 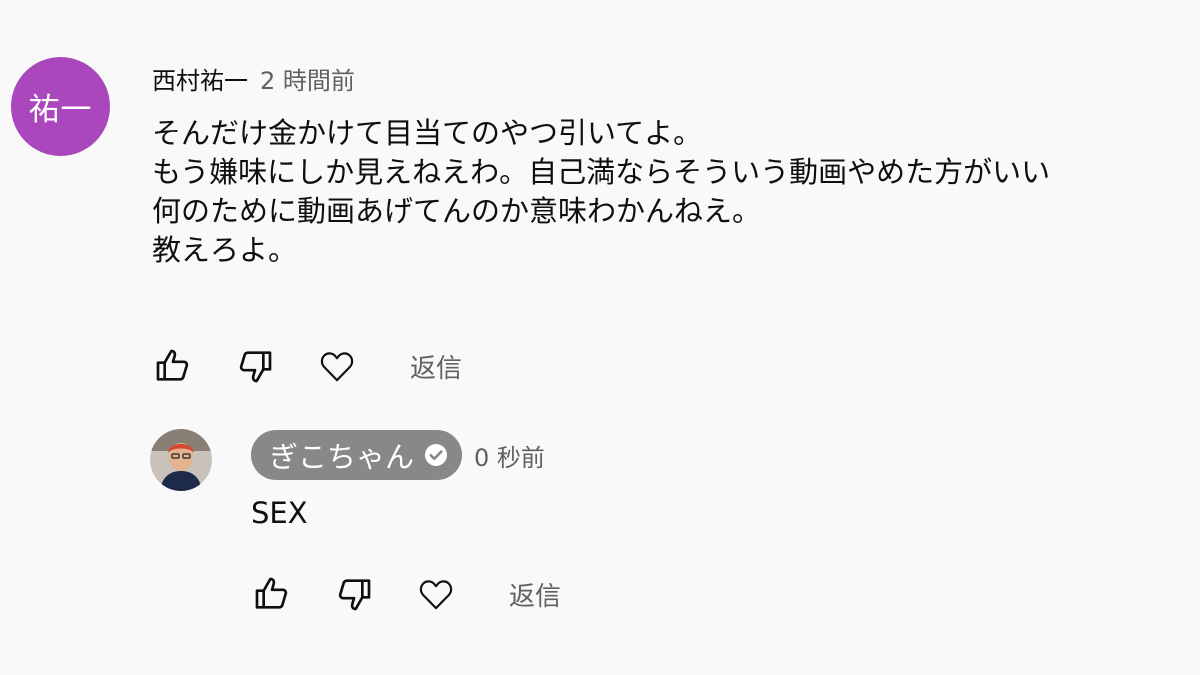 I want to click on comment-actions: 返信, so click(x=309, y=366).